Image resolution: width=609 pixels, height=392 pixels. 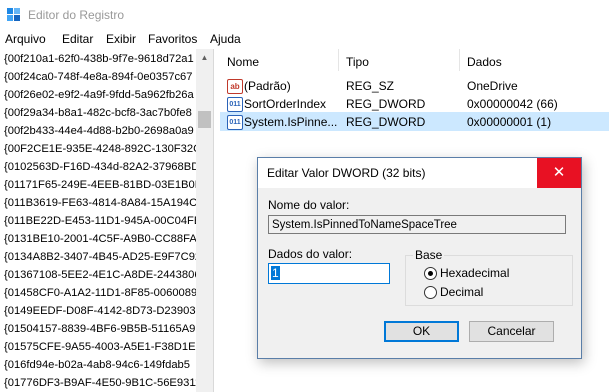 What do you see at coordinates (104, 311) in the screenshot?
I see `tree-item: {0149EEDF-D08F-4142-8D73-D23903D` at bounding box center [104, 311].